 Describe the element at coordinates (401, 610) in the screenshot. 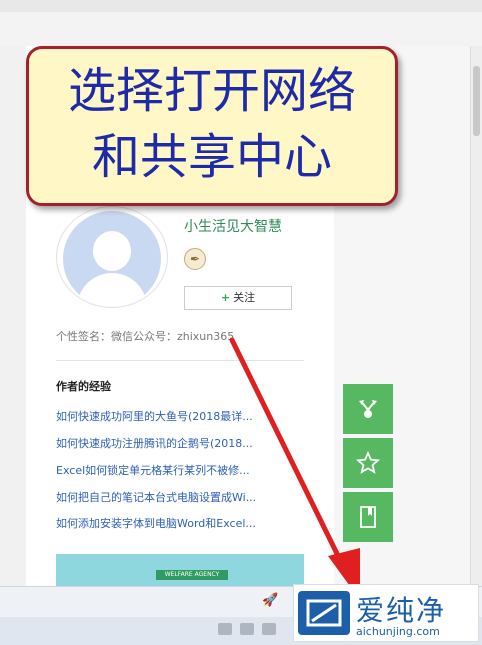

I see `watermark-title: 爱纯净` at that location.